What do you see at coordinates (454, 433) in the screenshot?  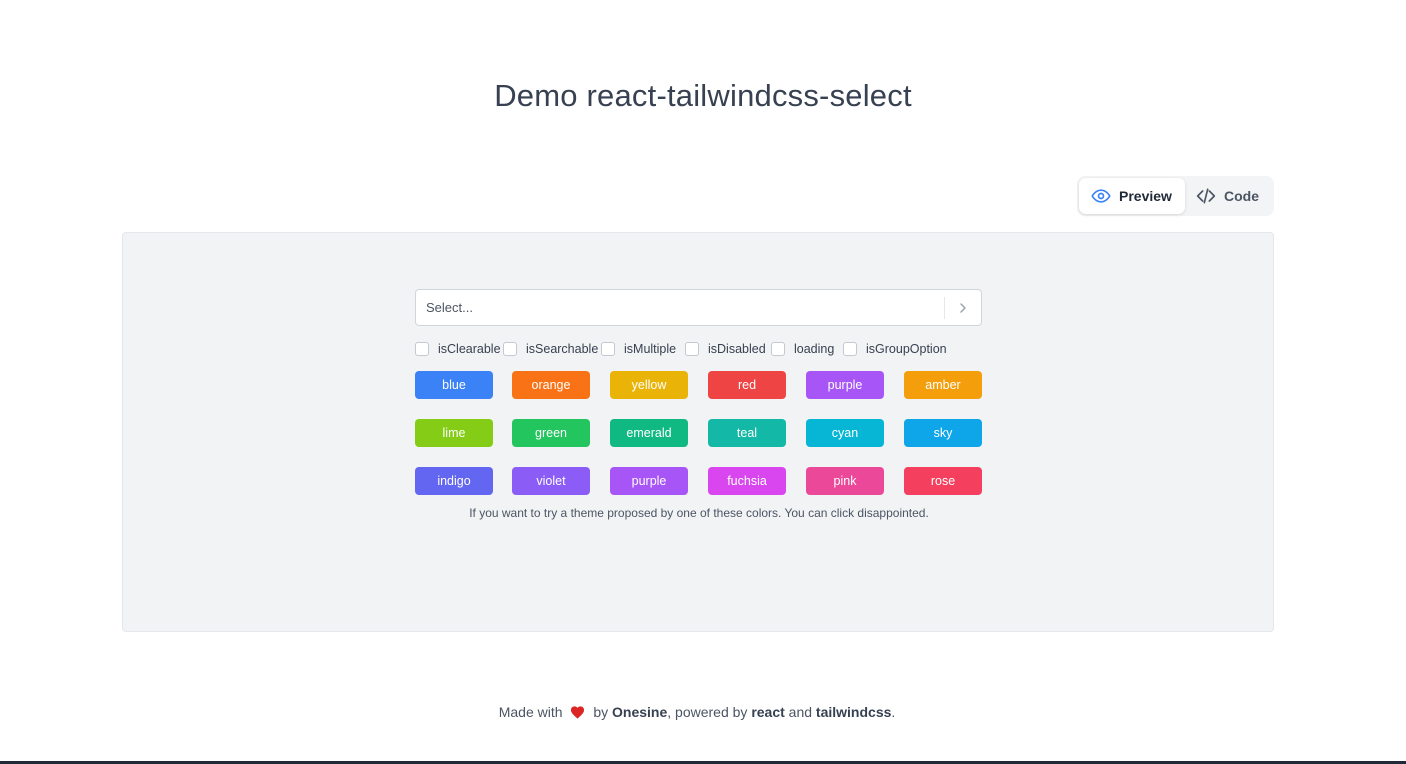 I see `theme-button-lime: lime` at bounding box center [454, 433].